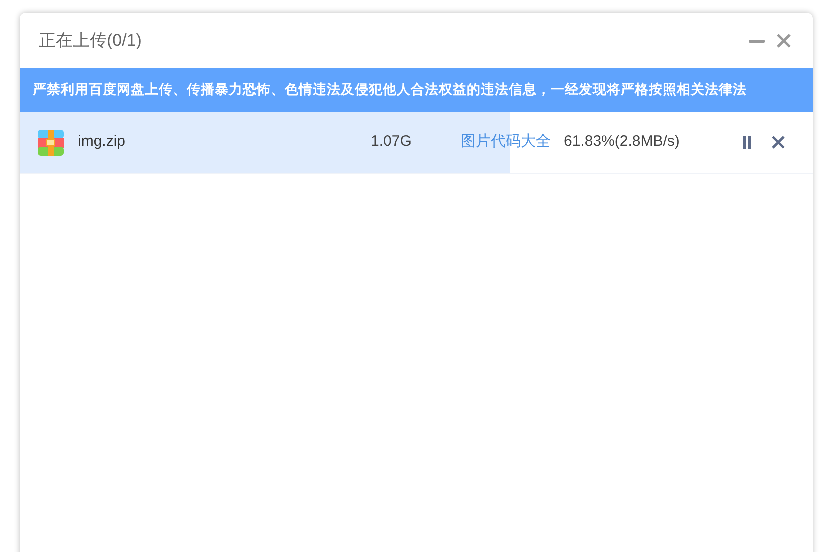 This screenshot has height=552, width=819. What do you see at coordinates (747, 142) in the screenshot?
I see `pause-icon` at bounding box center [747, 142].